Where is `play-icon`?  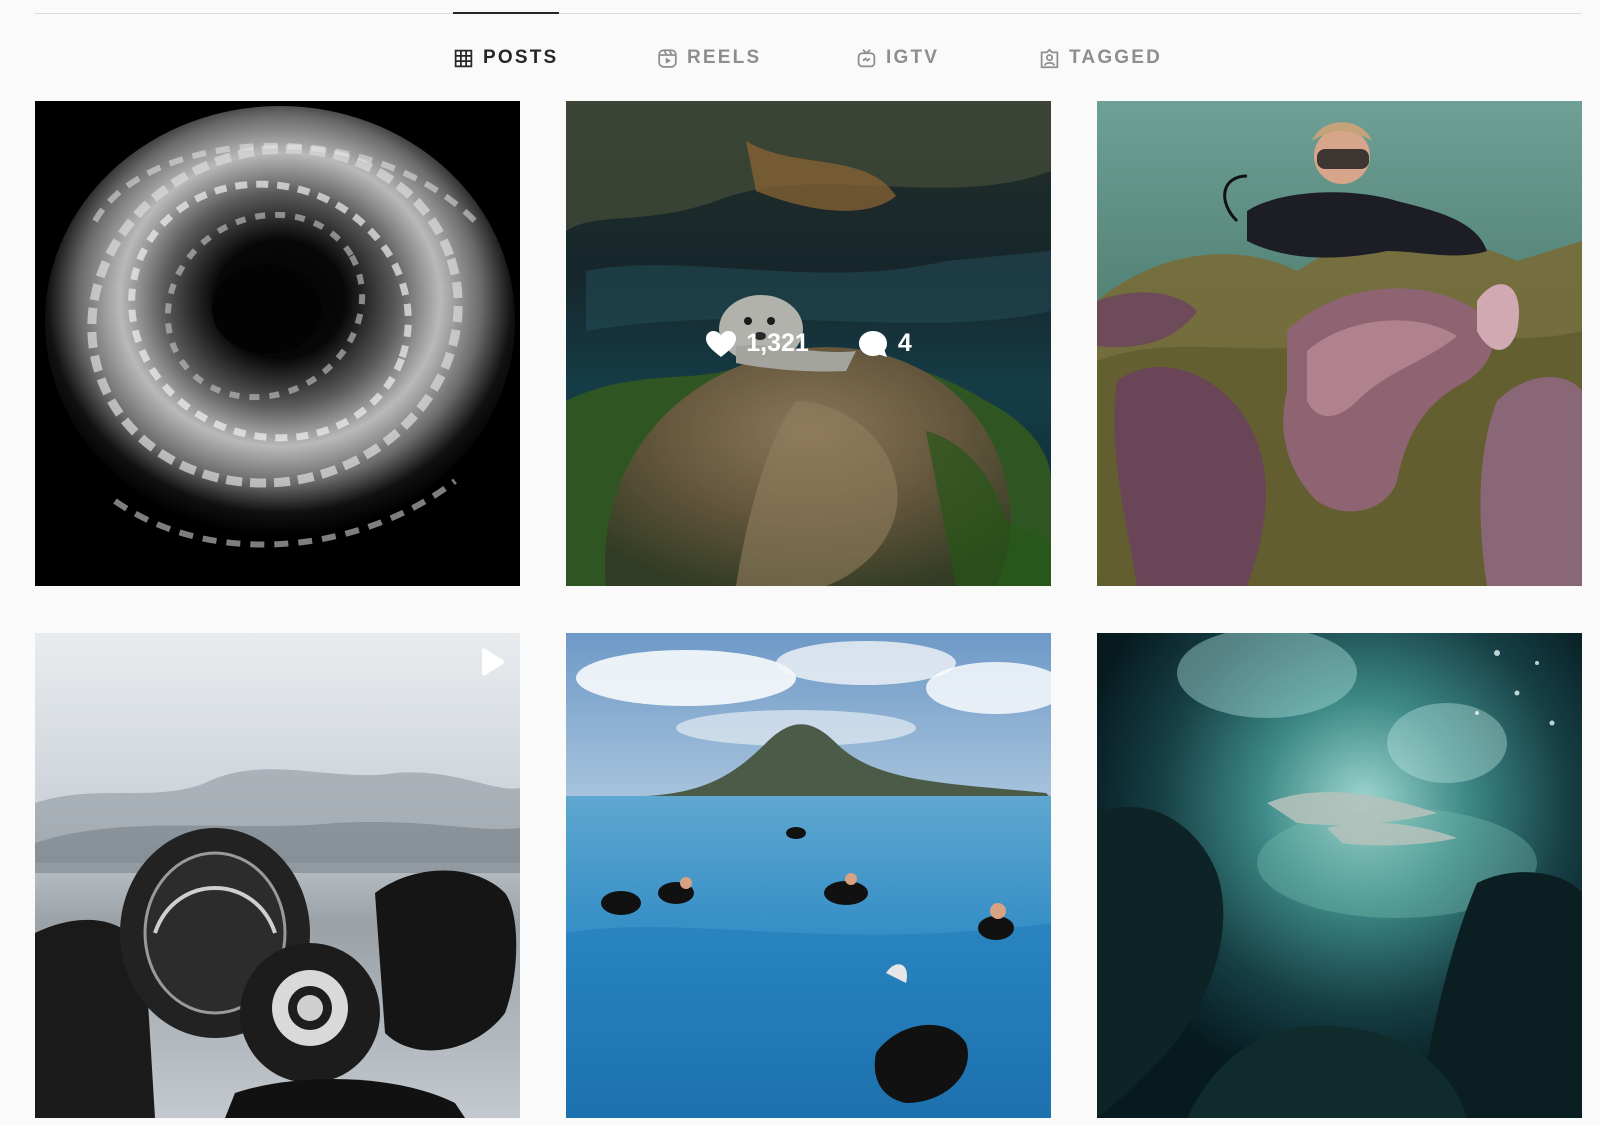 play-icon is located at coordinates (493, 662).